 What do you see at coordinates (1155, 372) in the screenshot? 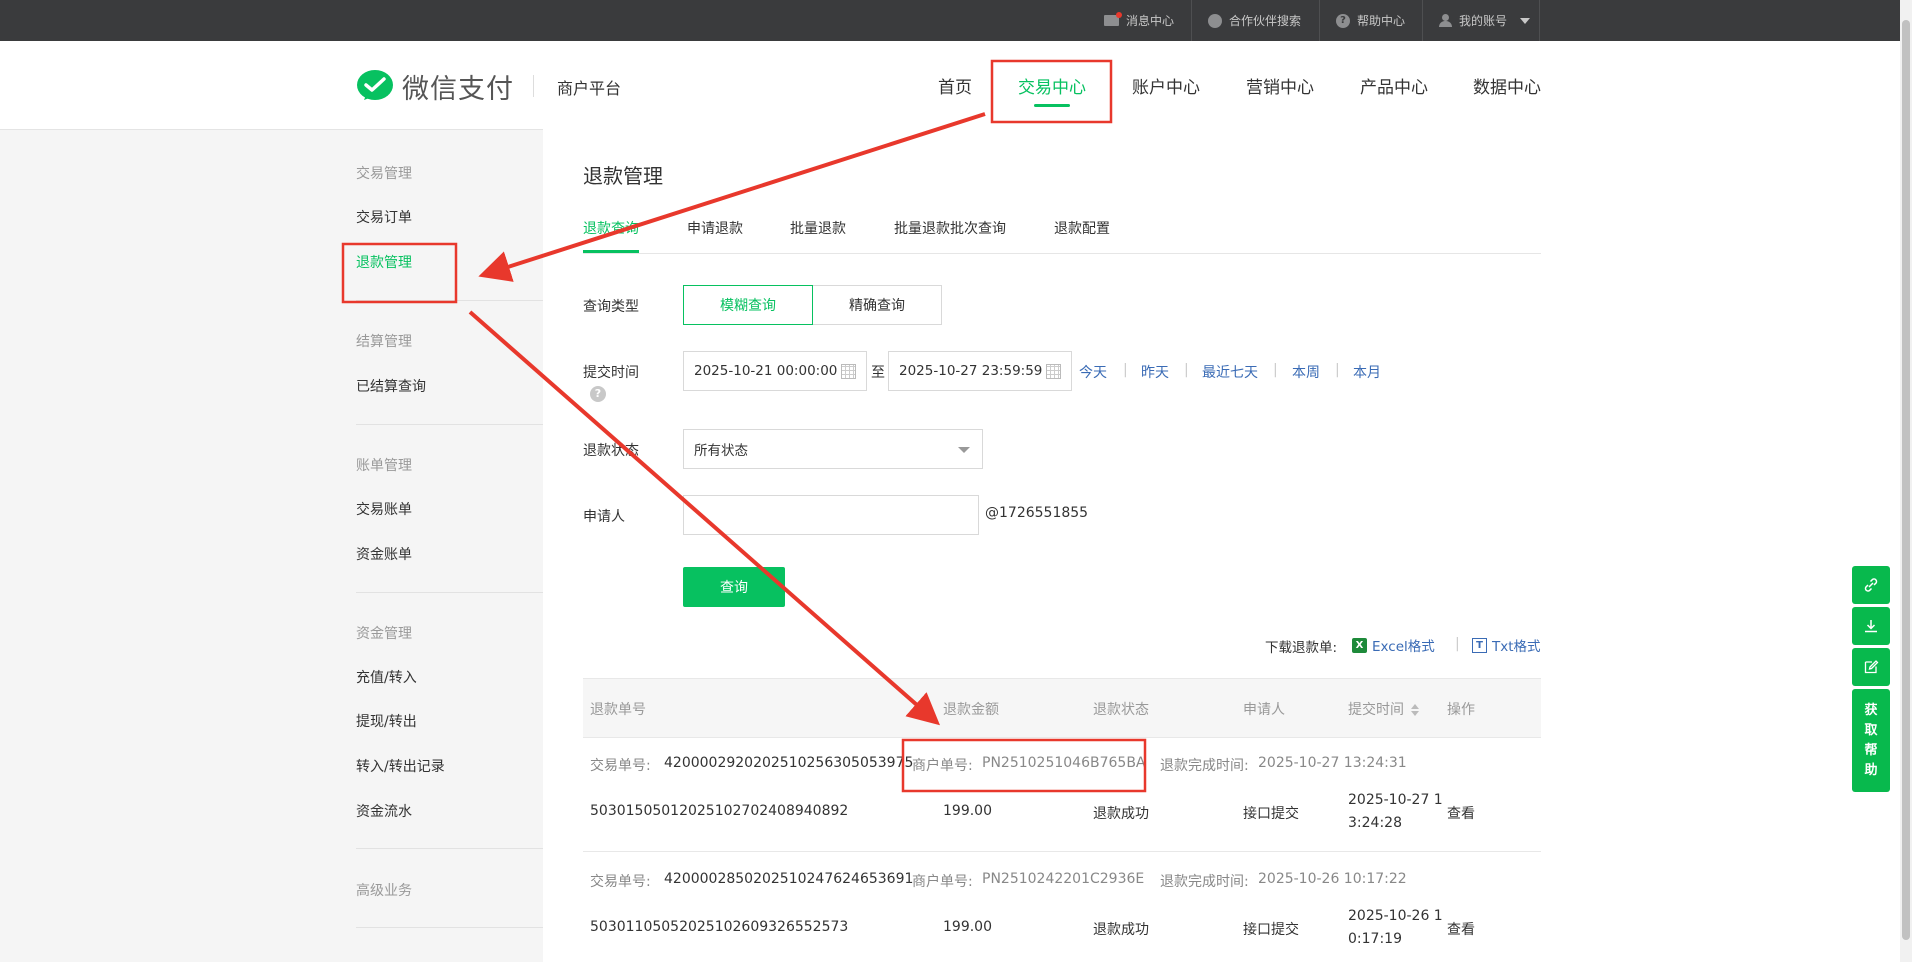
I see `range-yesterday: 昨天` at bounding box center [1155, 372].